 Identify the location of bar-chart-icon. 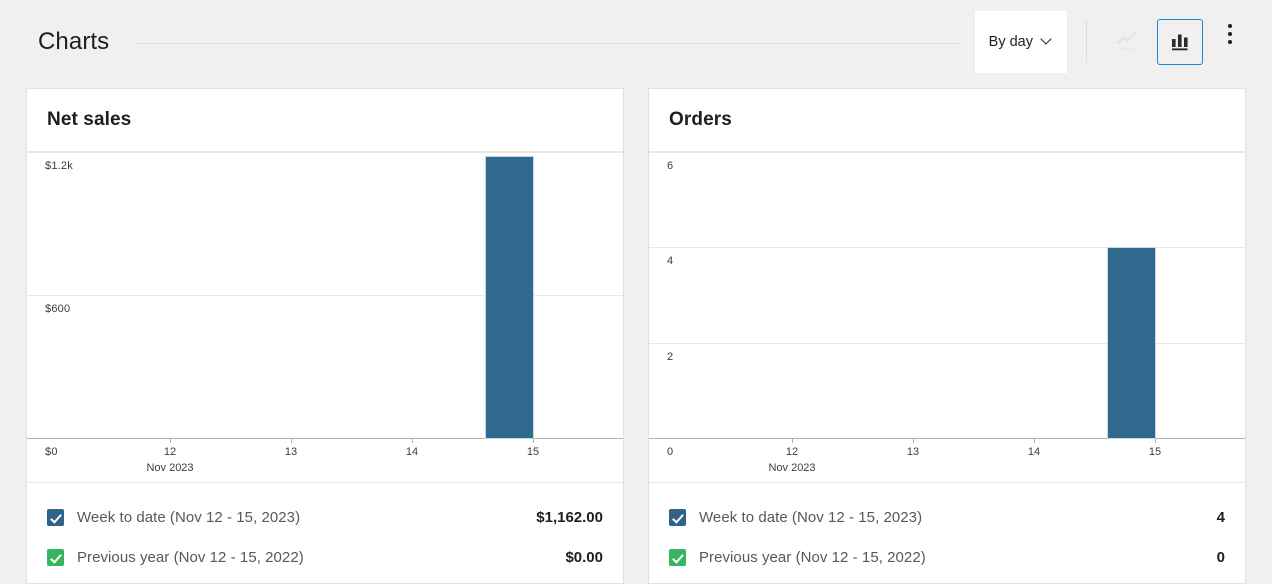
(1180, 42).